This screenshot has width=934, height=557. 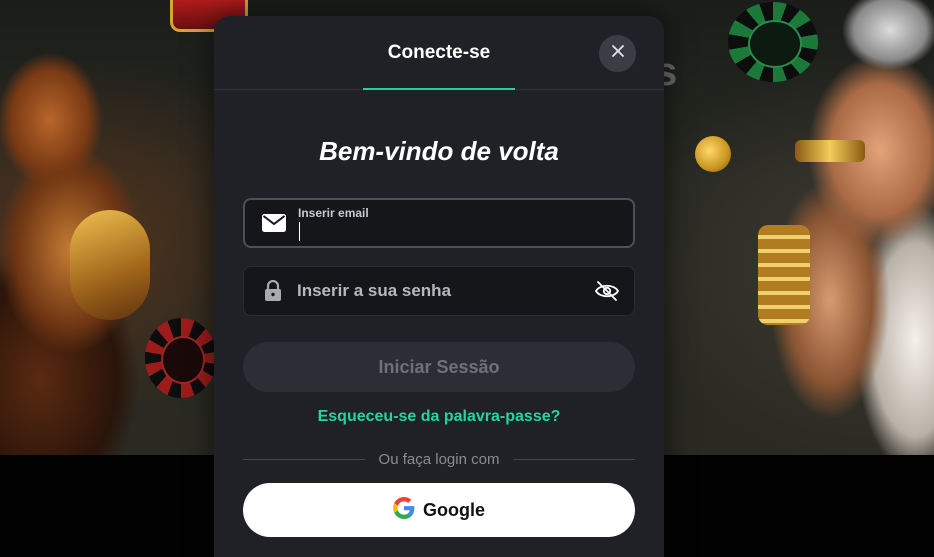 What do you see at coordinates (784, 275) in the screenshot?
I see `bracer-image` at bounding box center [784, 275].